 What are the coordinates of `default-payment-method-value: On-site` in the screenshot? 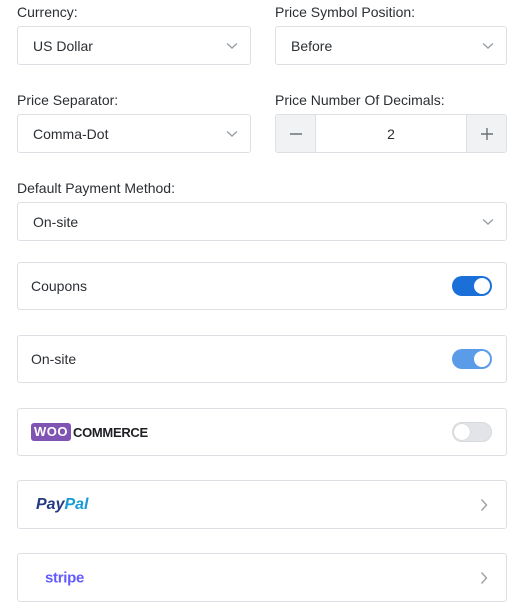 It's located at (56, 221).